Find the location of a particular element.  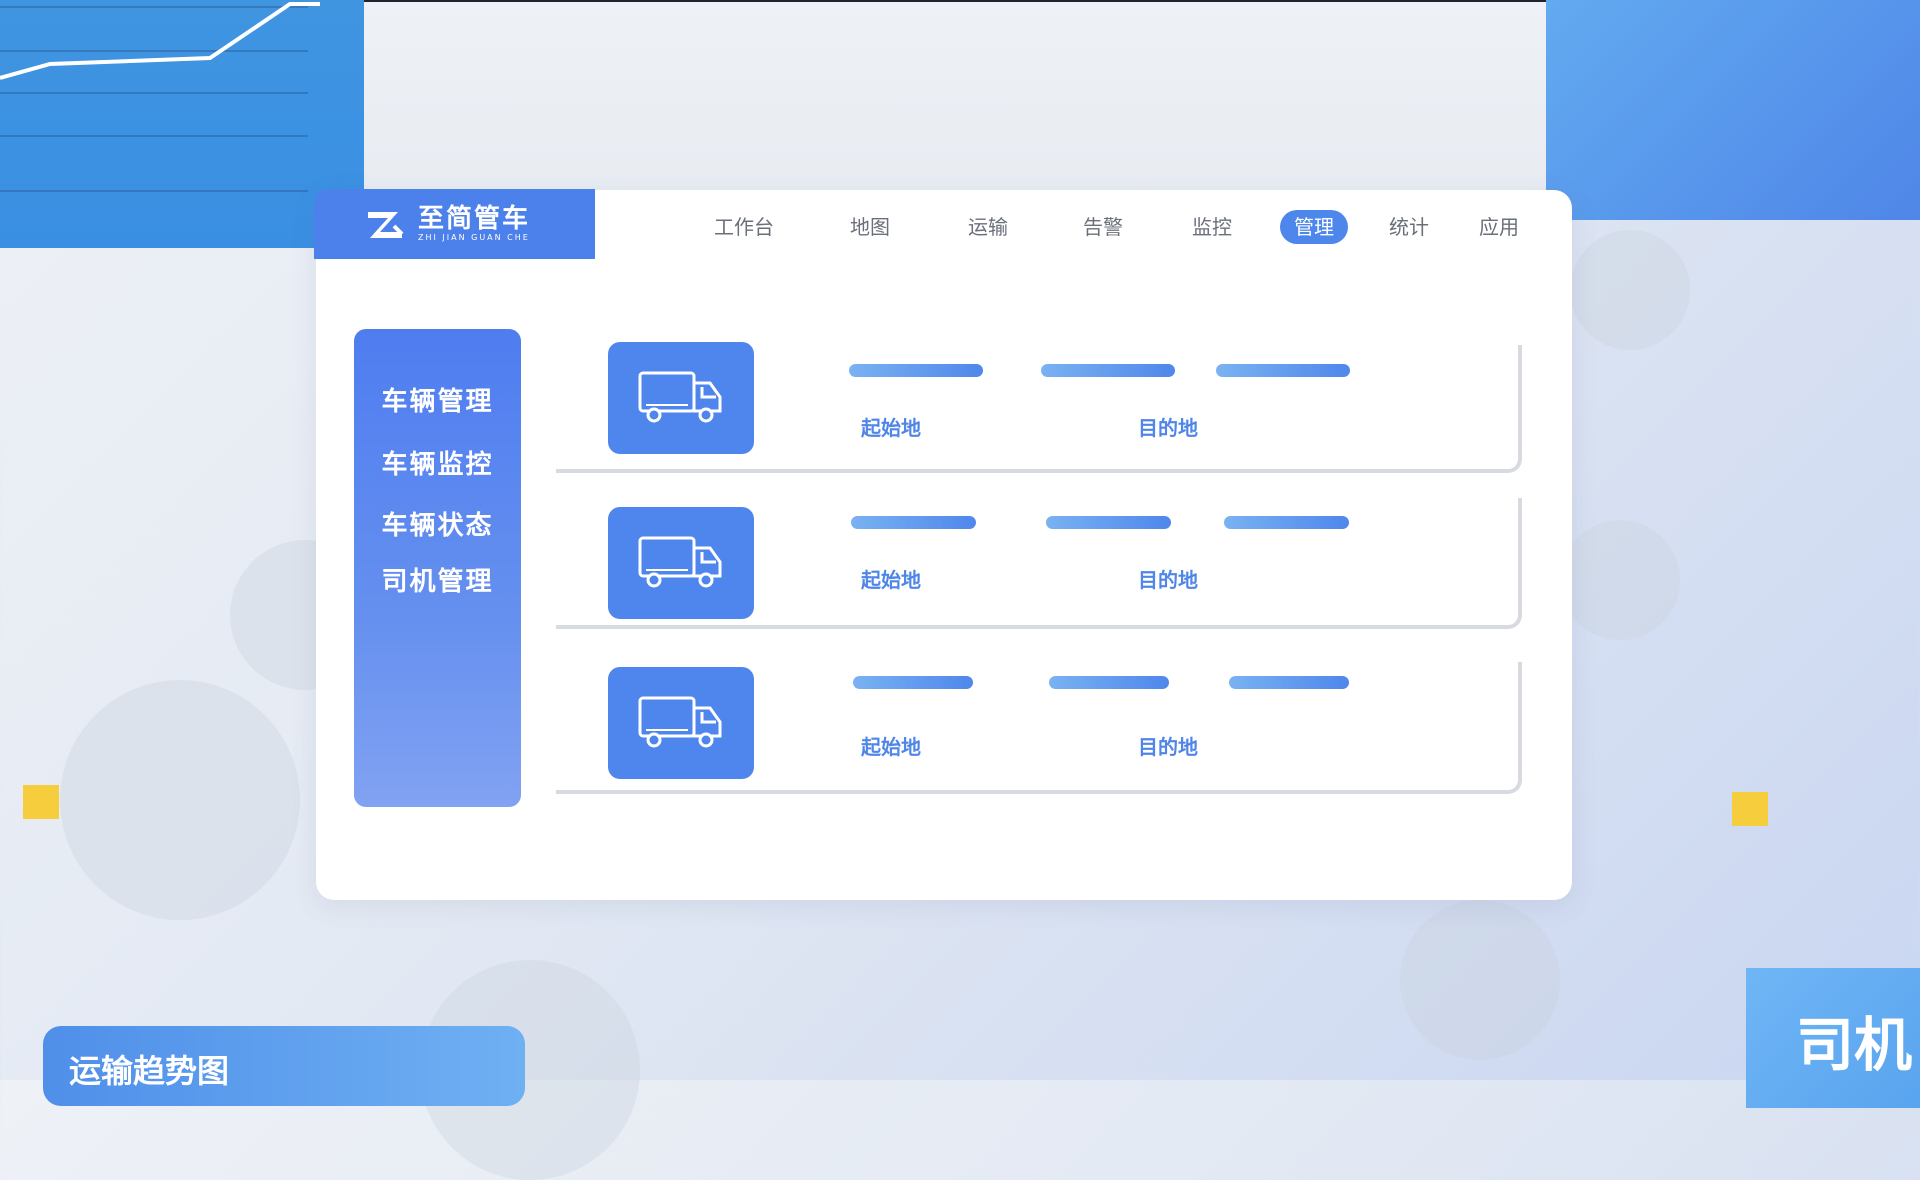

nav-item-transport: 运输 is located at coordinates (988, 227).